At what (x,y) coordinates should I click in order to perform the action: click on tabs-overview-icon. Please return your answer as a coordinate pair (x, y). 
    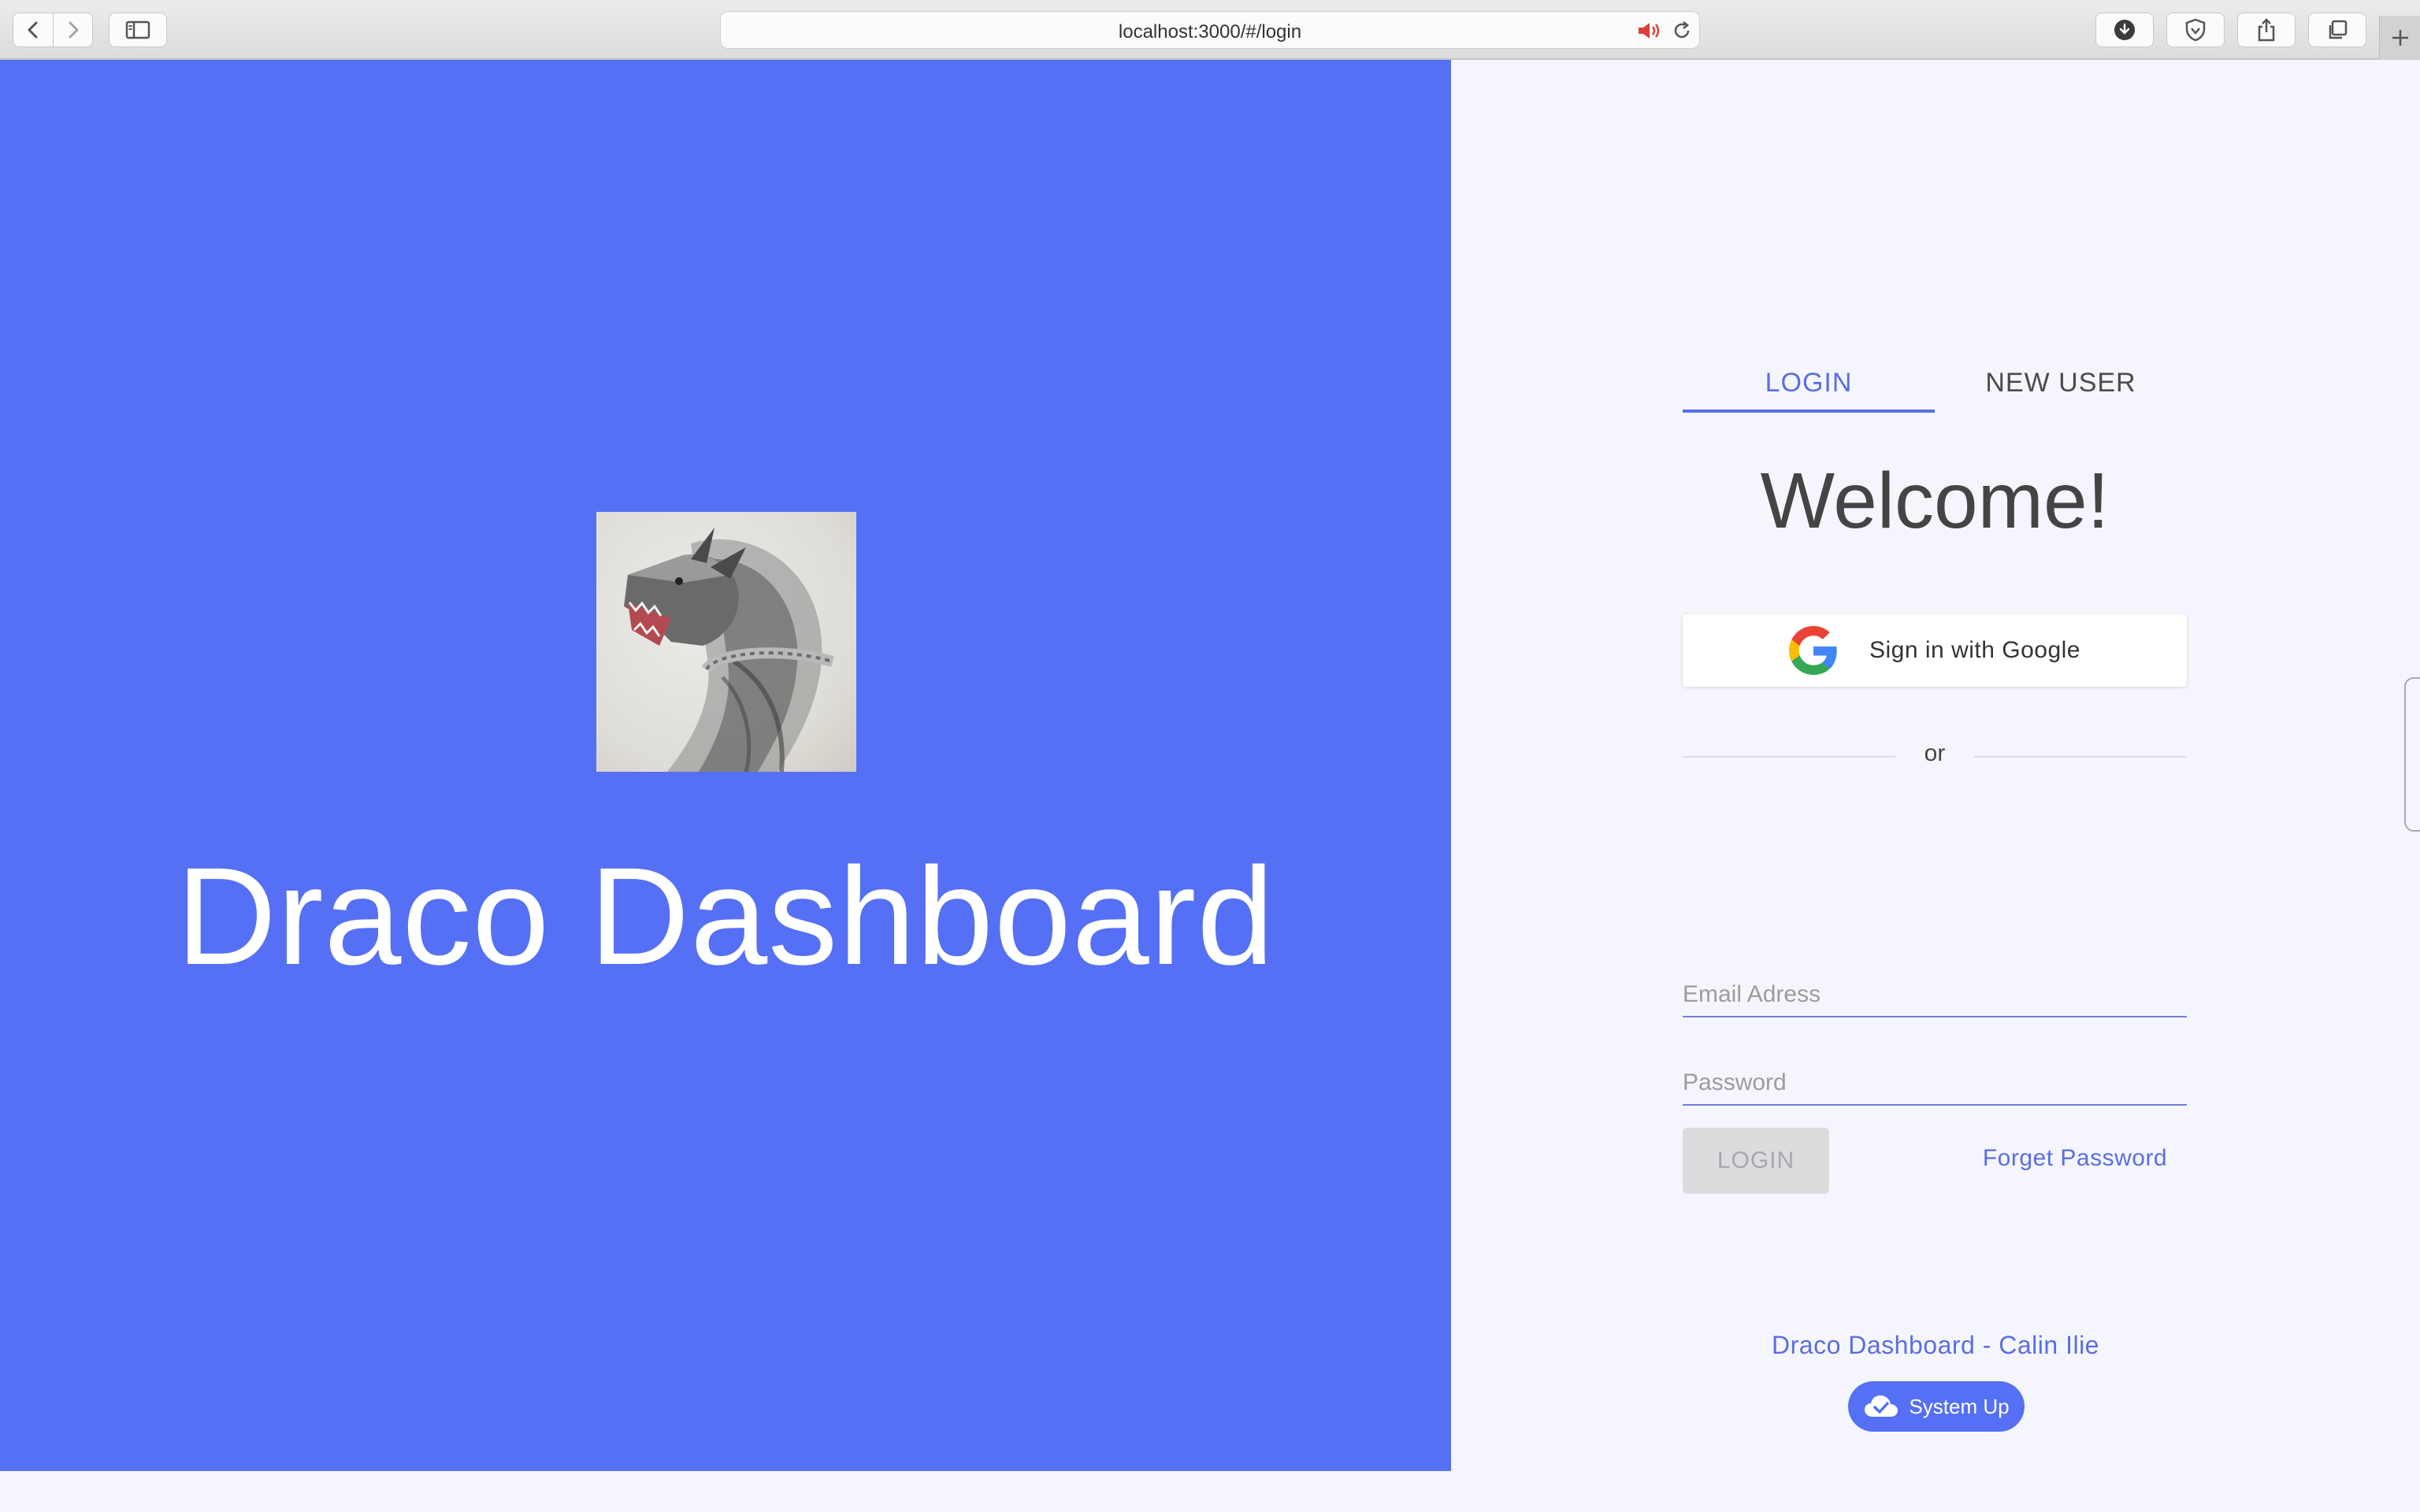
    Looking at the image, I should click on (2338, 29).